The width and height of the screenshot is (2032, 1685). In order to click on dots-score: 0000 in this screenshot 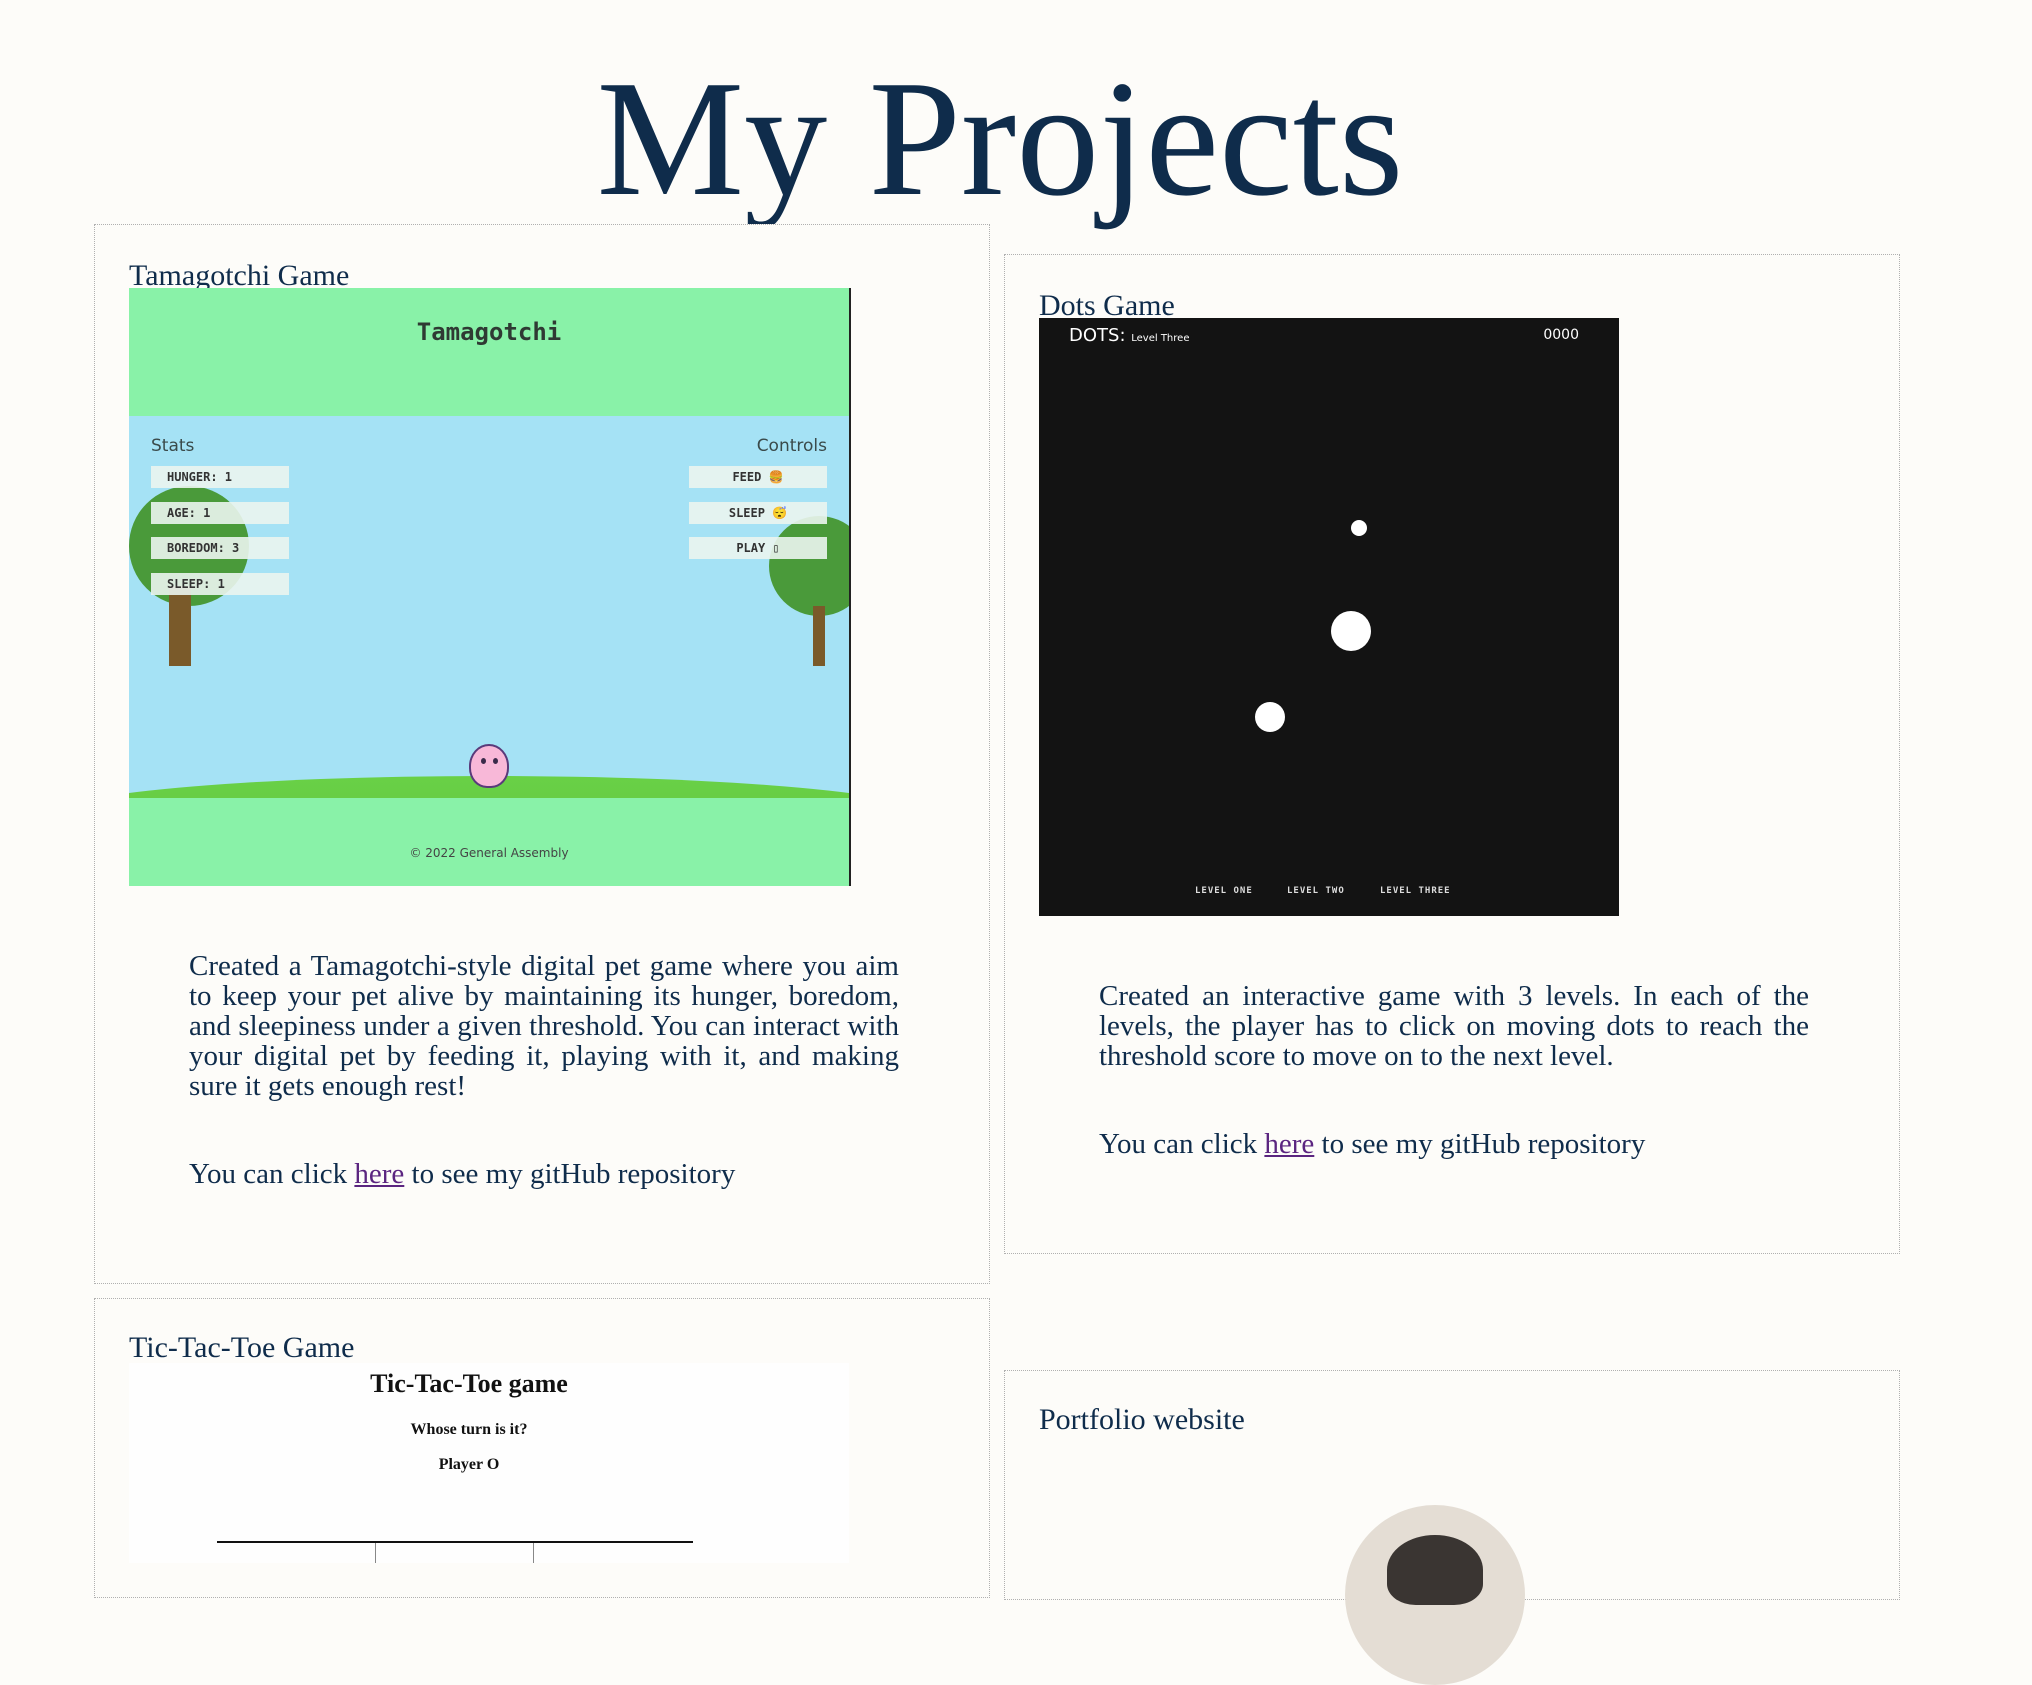, I will do `click(1561, 335)`.